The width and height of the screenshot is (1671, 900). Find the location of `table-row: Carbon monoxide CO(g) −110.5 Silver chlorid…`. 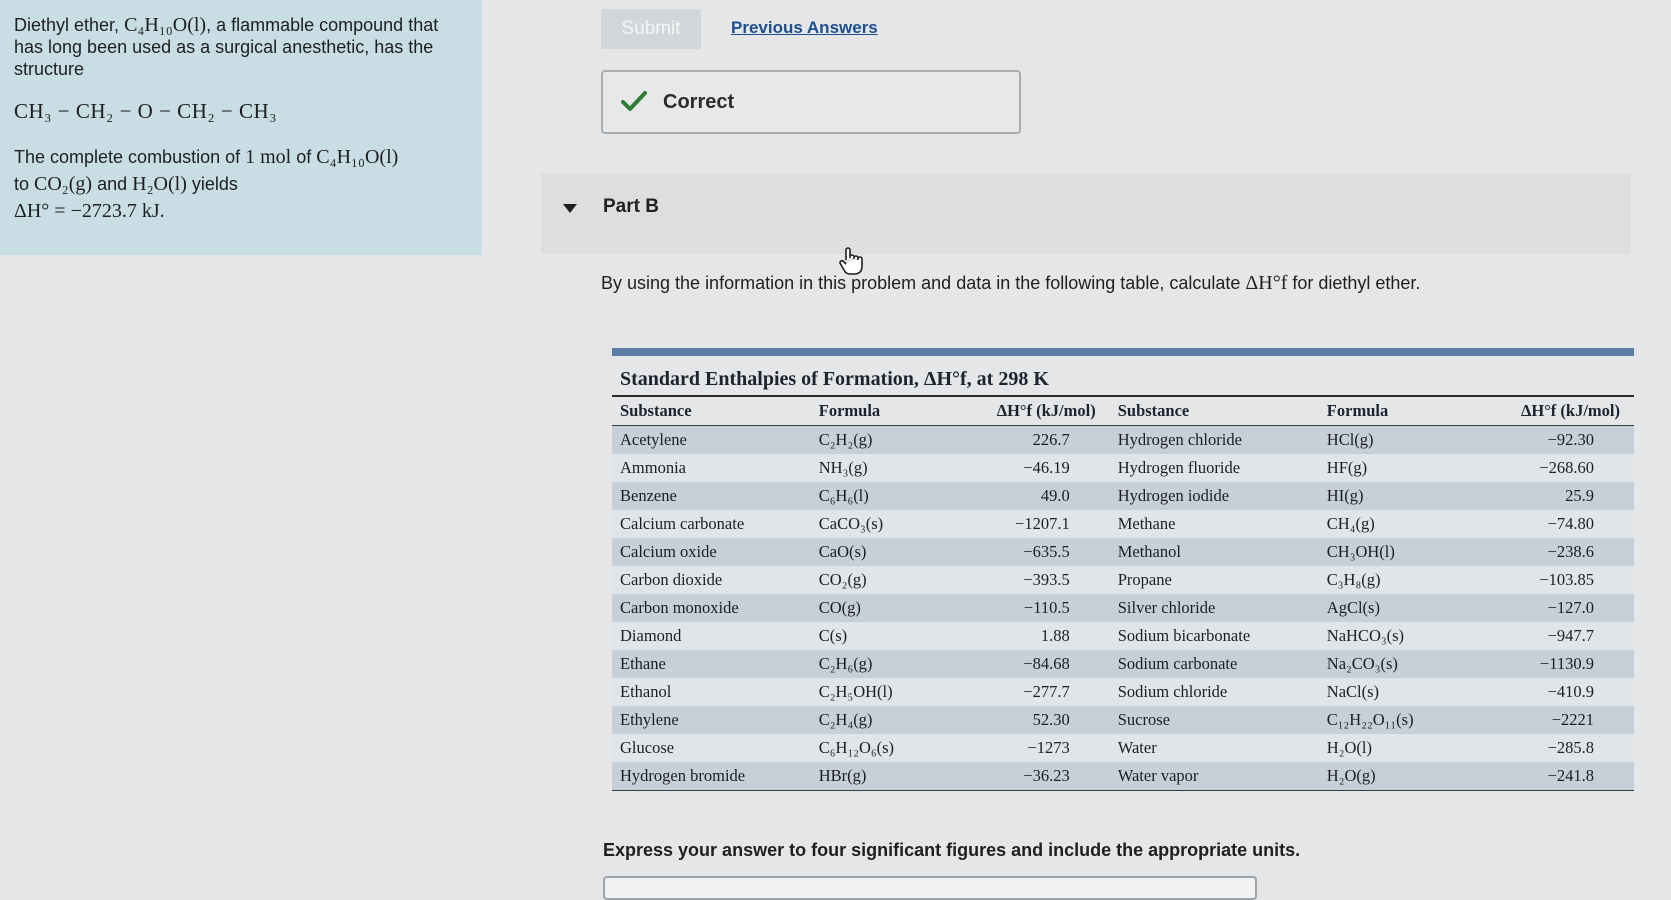

table-row: Carbon monoxide CO(g) −110.5 Silver chlorid… is located at coordinates (1123, 608).